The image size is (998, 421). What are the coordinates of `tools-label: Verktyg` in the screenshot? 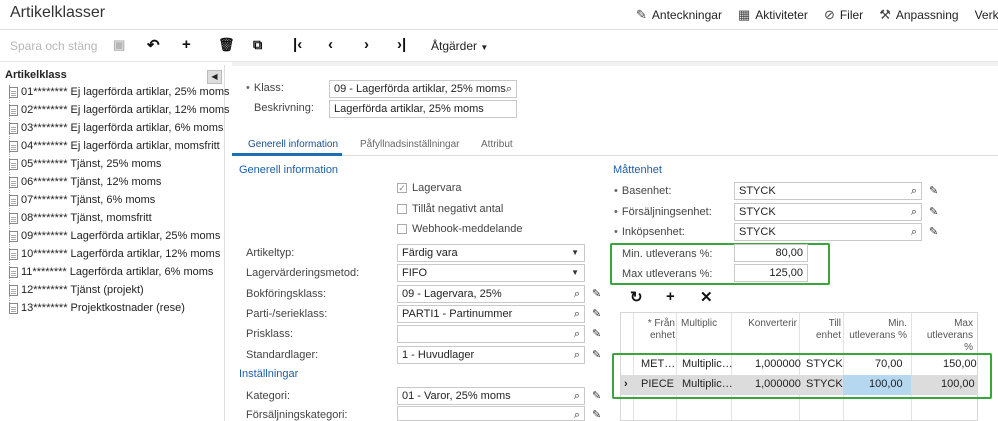 It's located at (986, 15).